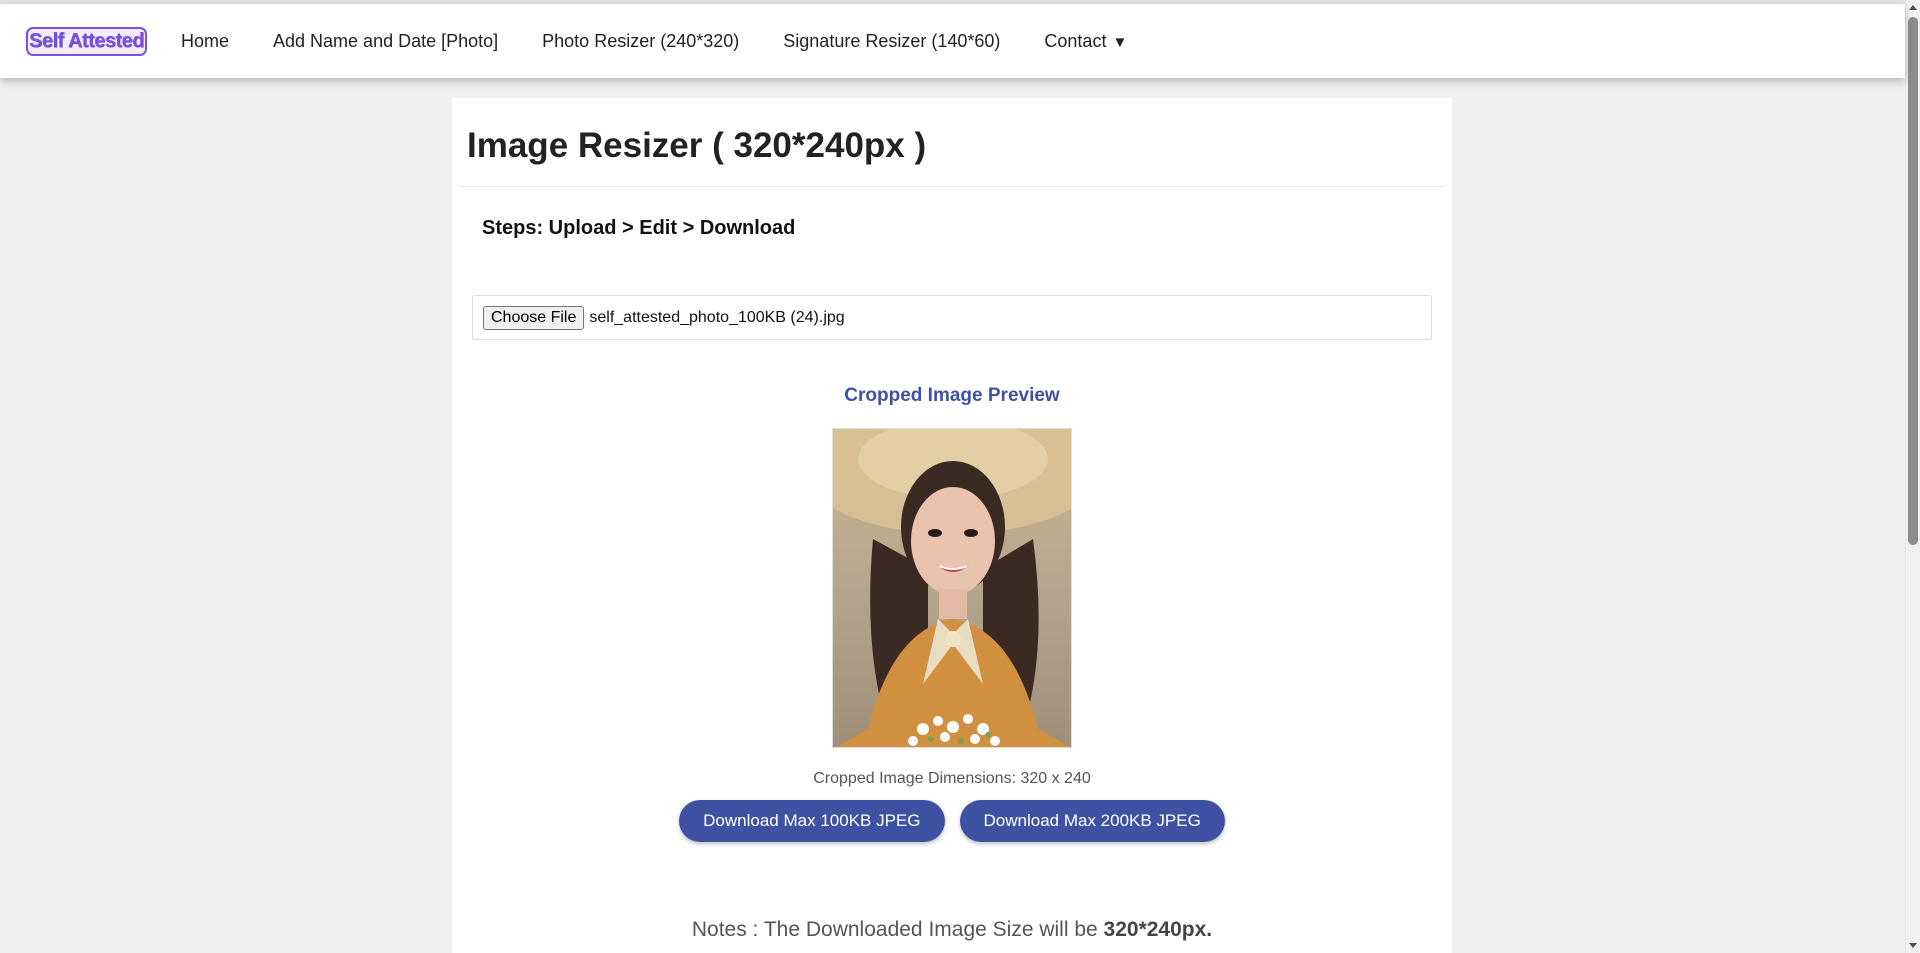 This screenshot has height=953, width=1920. Describe the element at coordinates (1913, 945) in the screenshot. I see `scroll-down-arrow-icon` at that location.